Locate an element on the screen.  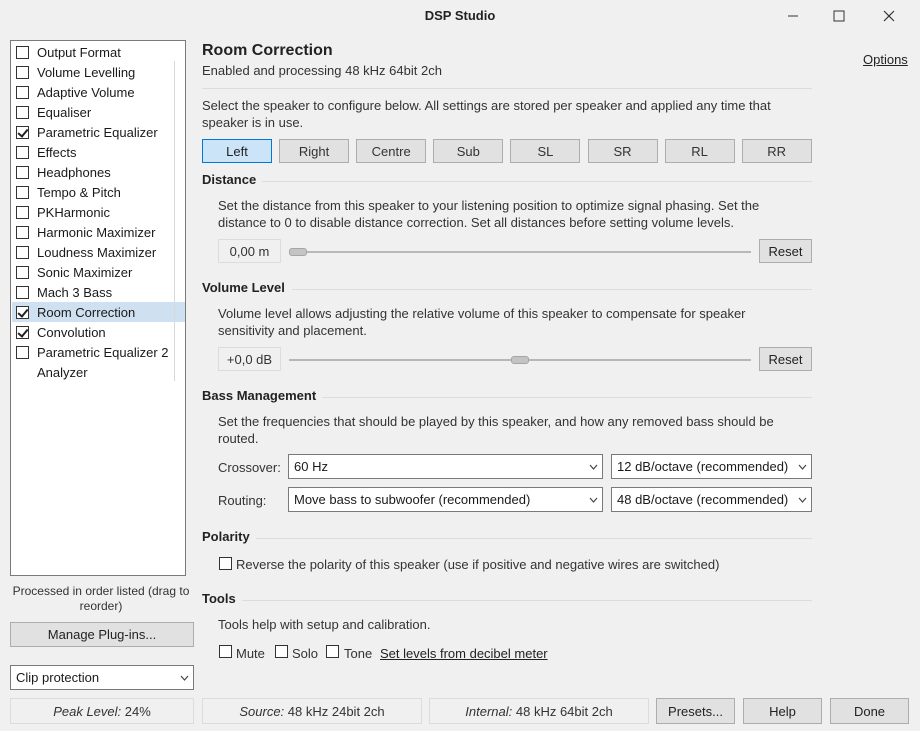
bass-divider is located at coordinates (567, 397).